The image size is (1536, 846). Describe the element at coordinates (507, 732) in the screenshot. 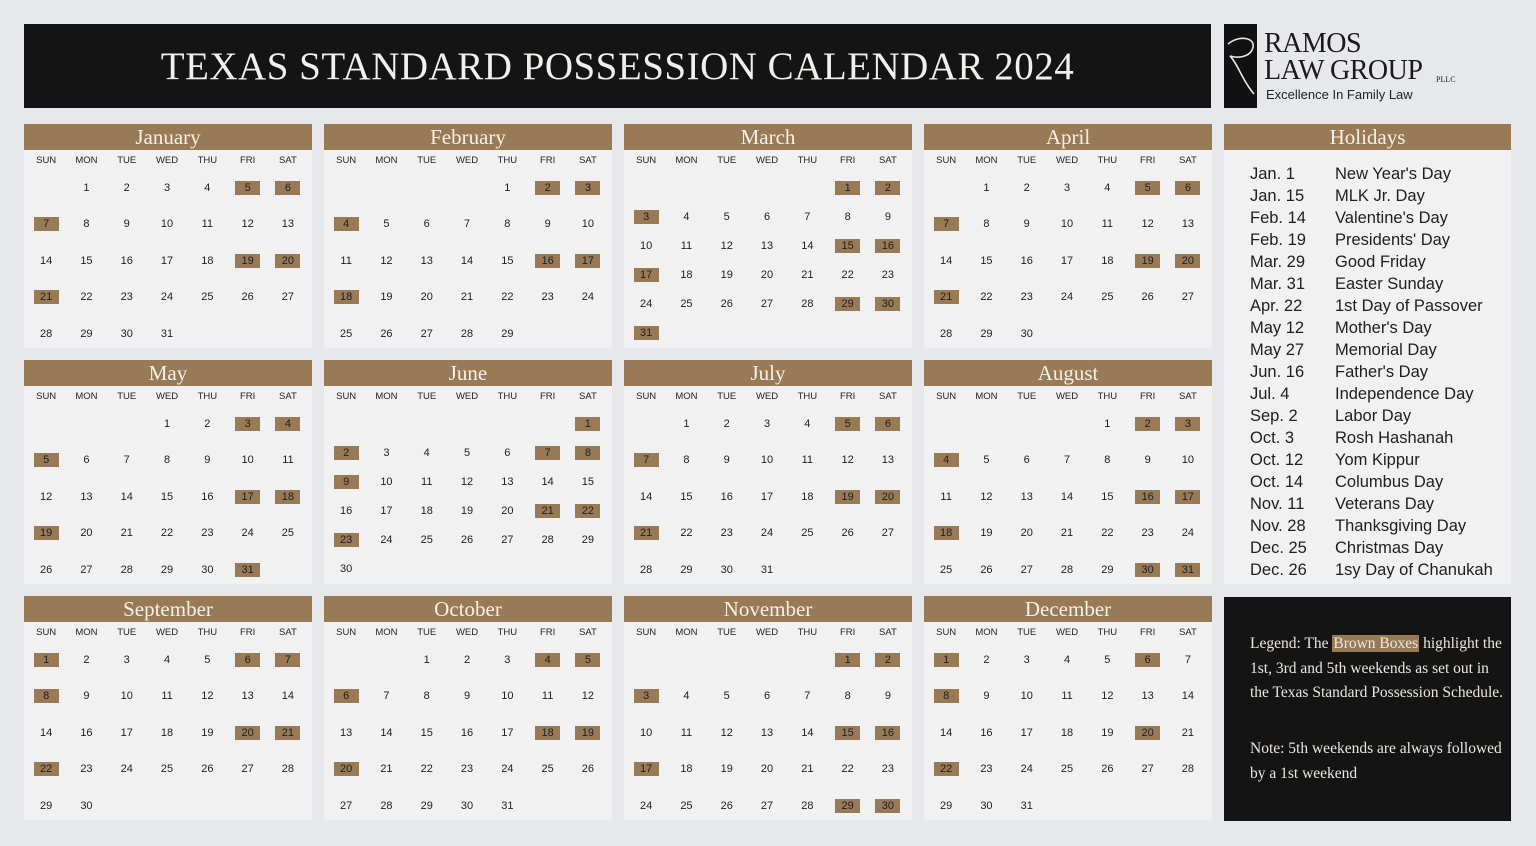

I see `day-number: 17` at that location.